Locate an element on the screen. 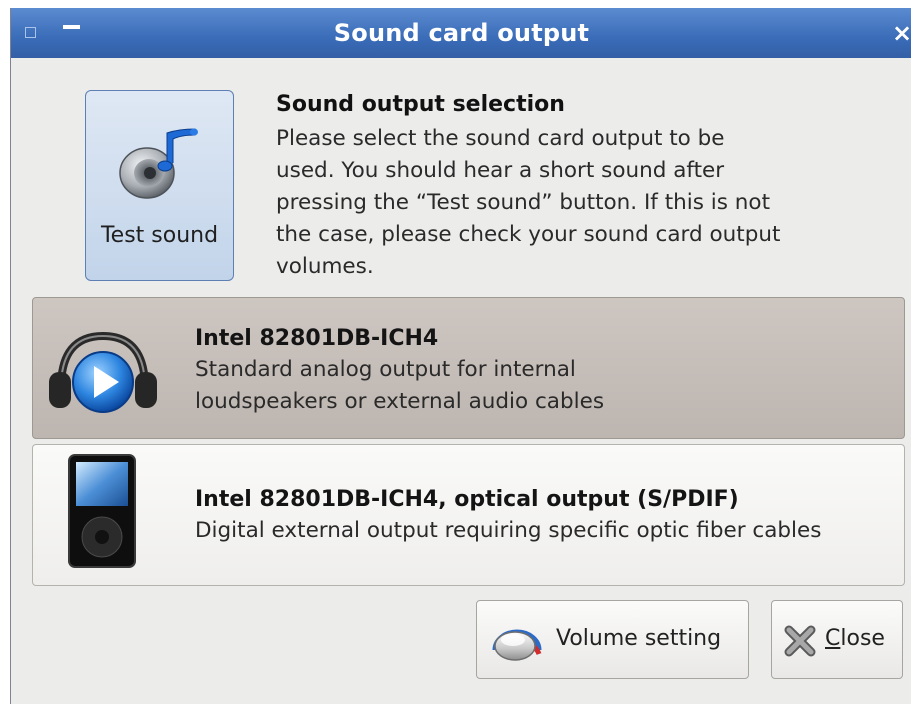  volume-setting-button: Volume setting is located at coordinates (612, 639).